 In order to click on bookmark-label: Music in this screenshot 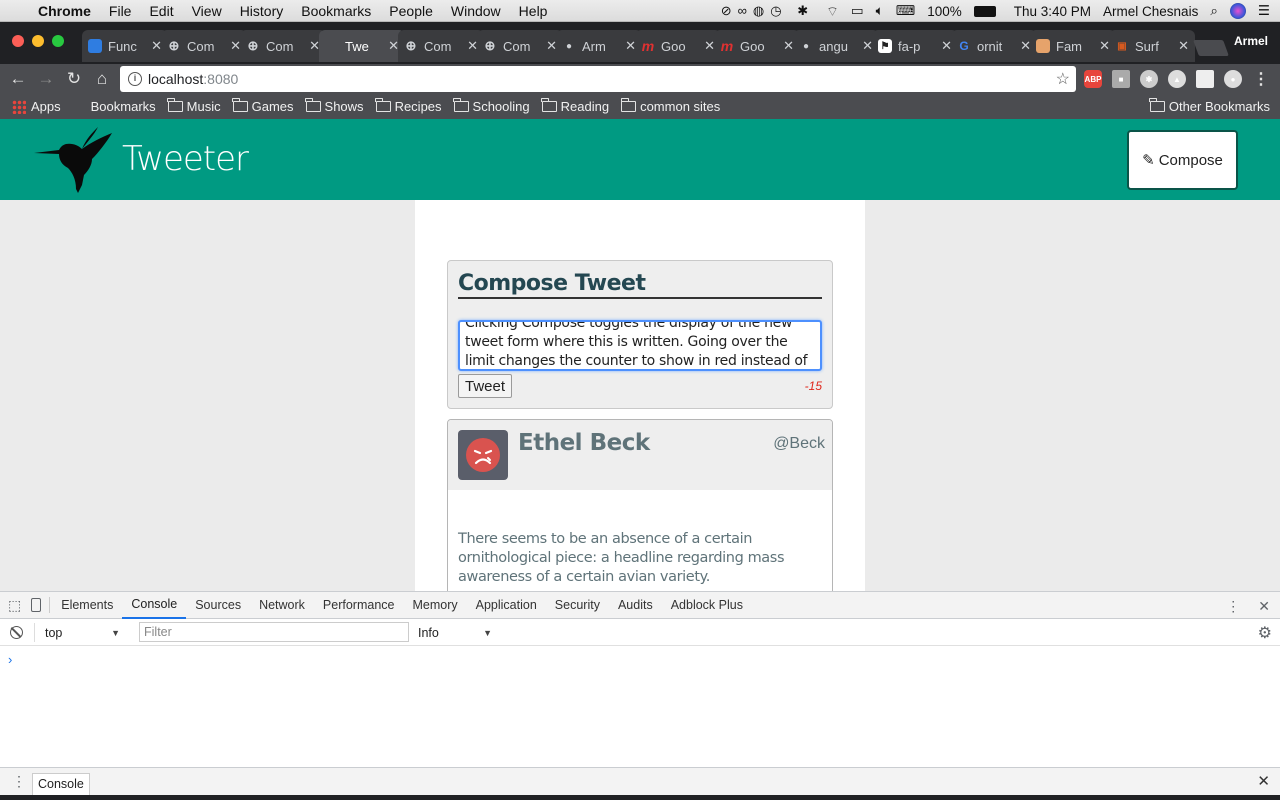, I will do `click(203, 106)`.